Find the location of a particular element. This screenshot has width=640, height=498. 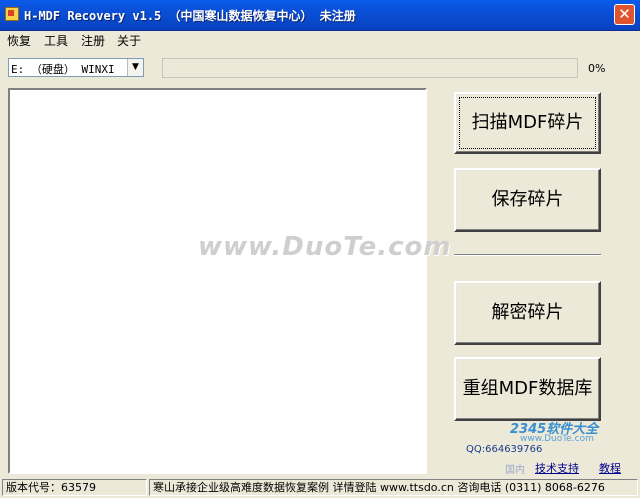

window-title: H-MDF Recovery v1.5 （中国寒山数据恢复中心） 未注册 is located at coordinates (190, 16).